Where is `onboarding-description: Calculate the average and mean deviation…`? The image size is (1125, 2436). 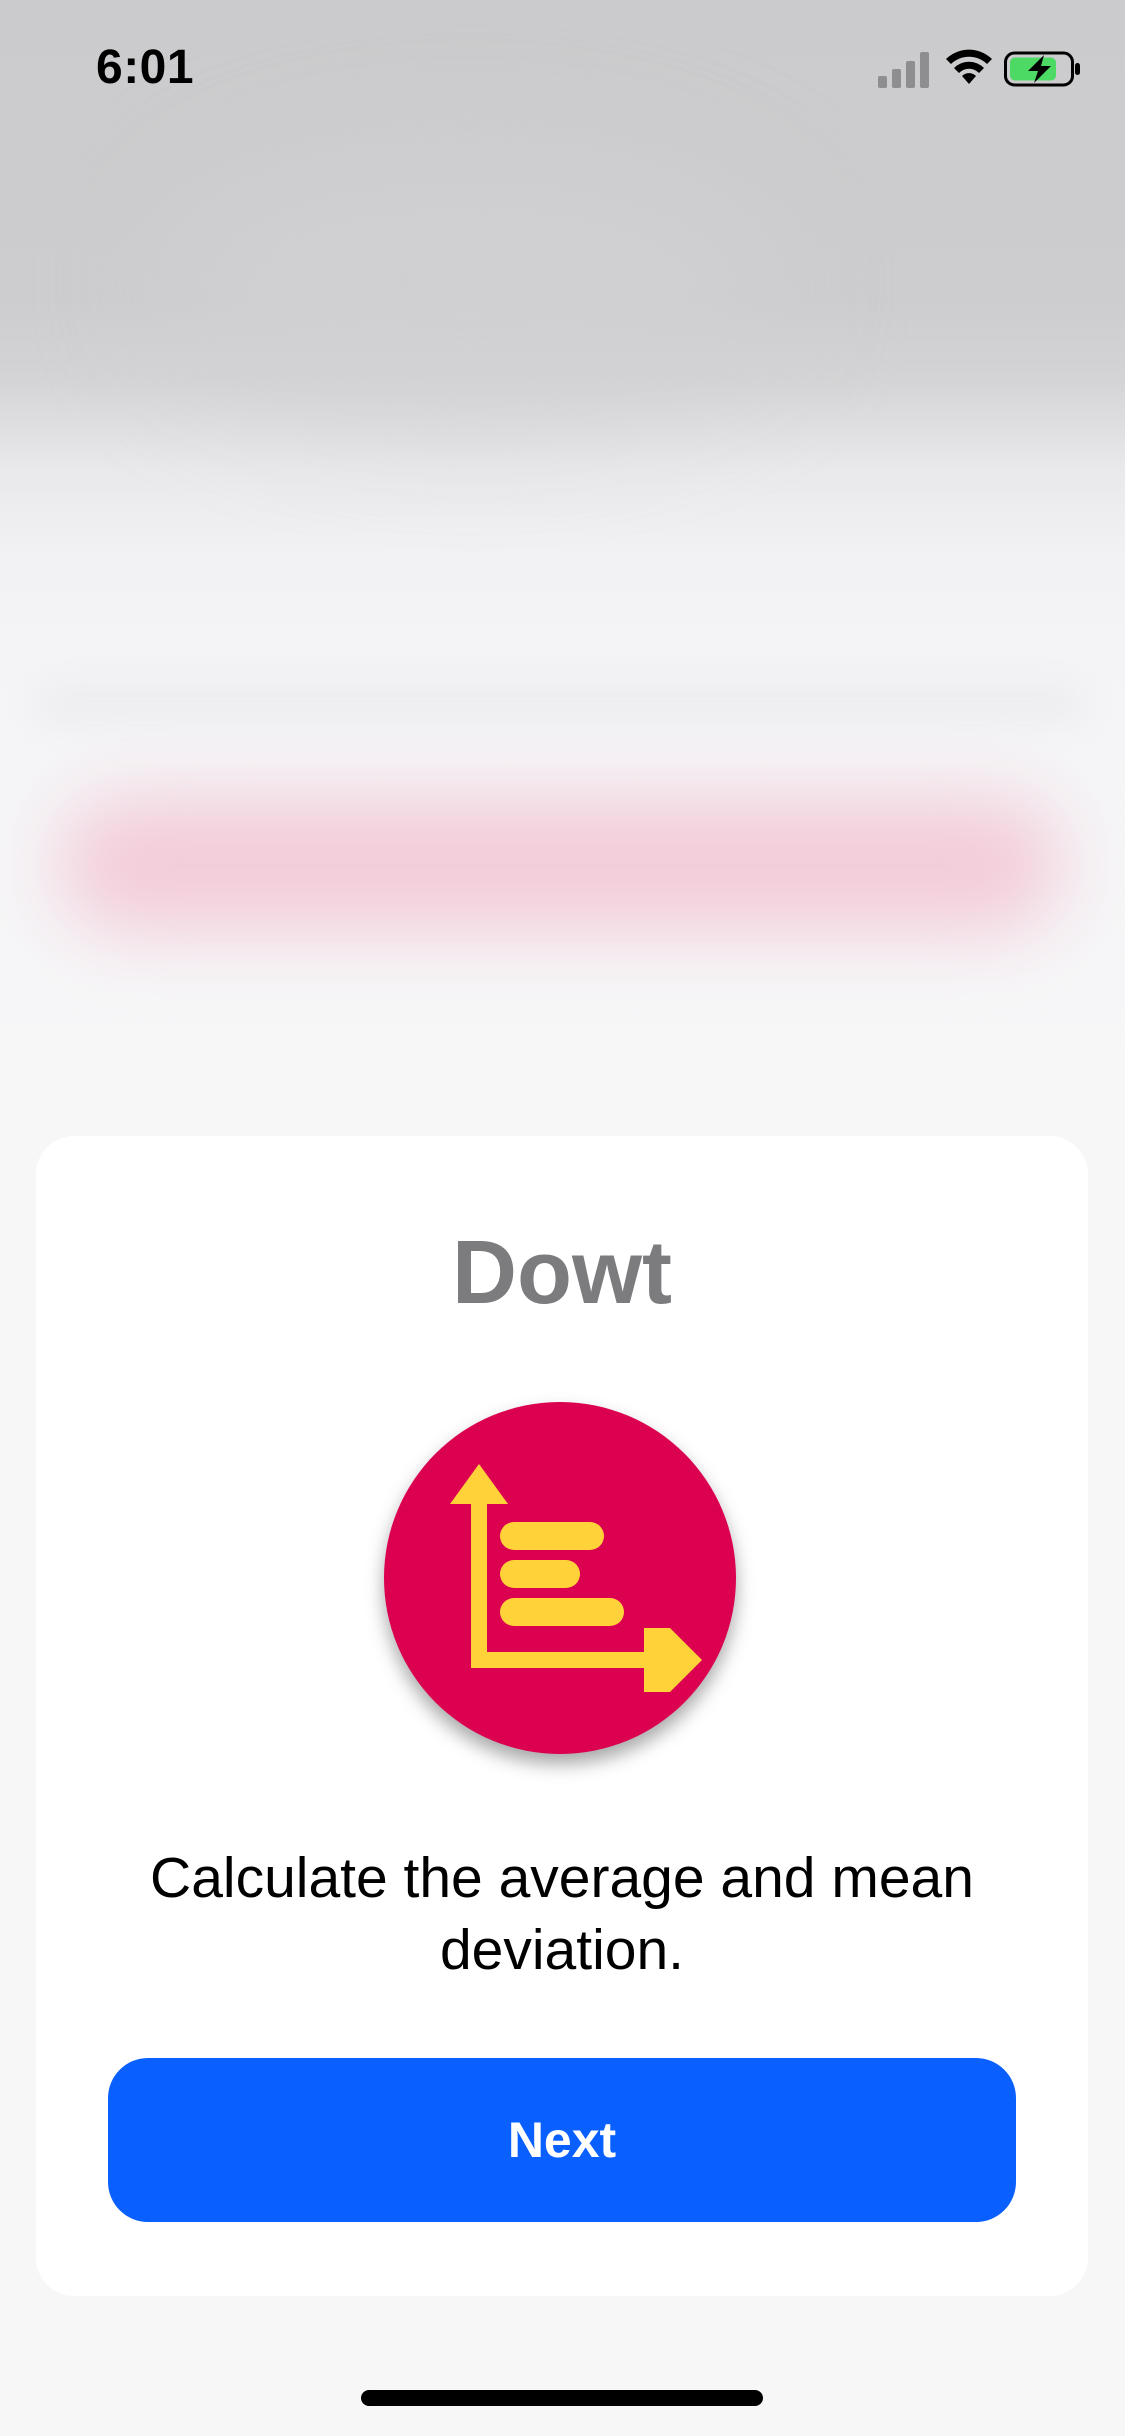 onboarding-description: Calculate the average and mean deviation… is located at coordinates (562, 1914).